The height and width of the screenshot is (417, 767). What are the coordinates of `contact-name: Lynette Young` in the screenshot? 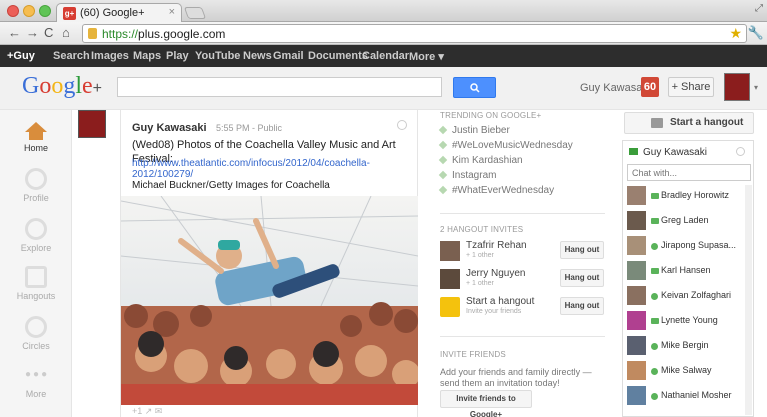 It's located at (689, 320).